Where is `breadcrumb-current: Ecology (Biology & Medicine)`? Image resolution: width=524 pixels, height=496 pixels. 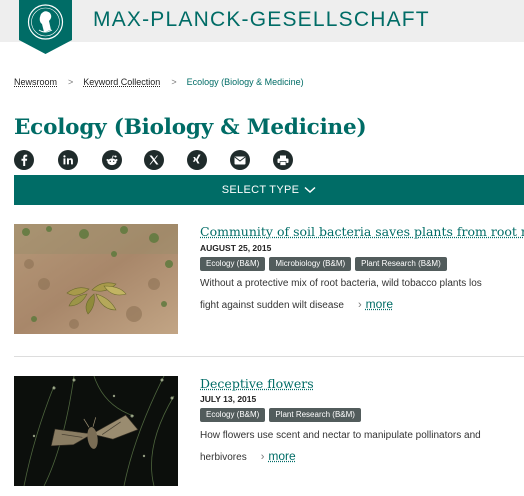 breadcrumb-current: Ecology (Biology & Medicine) is located at coordinates (245, 82).